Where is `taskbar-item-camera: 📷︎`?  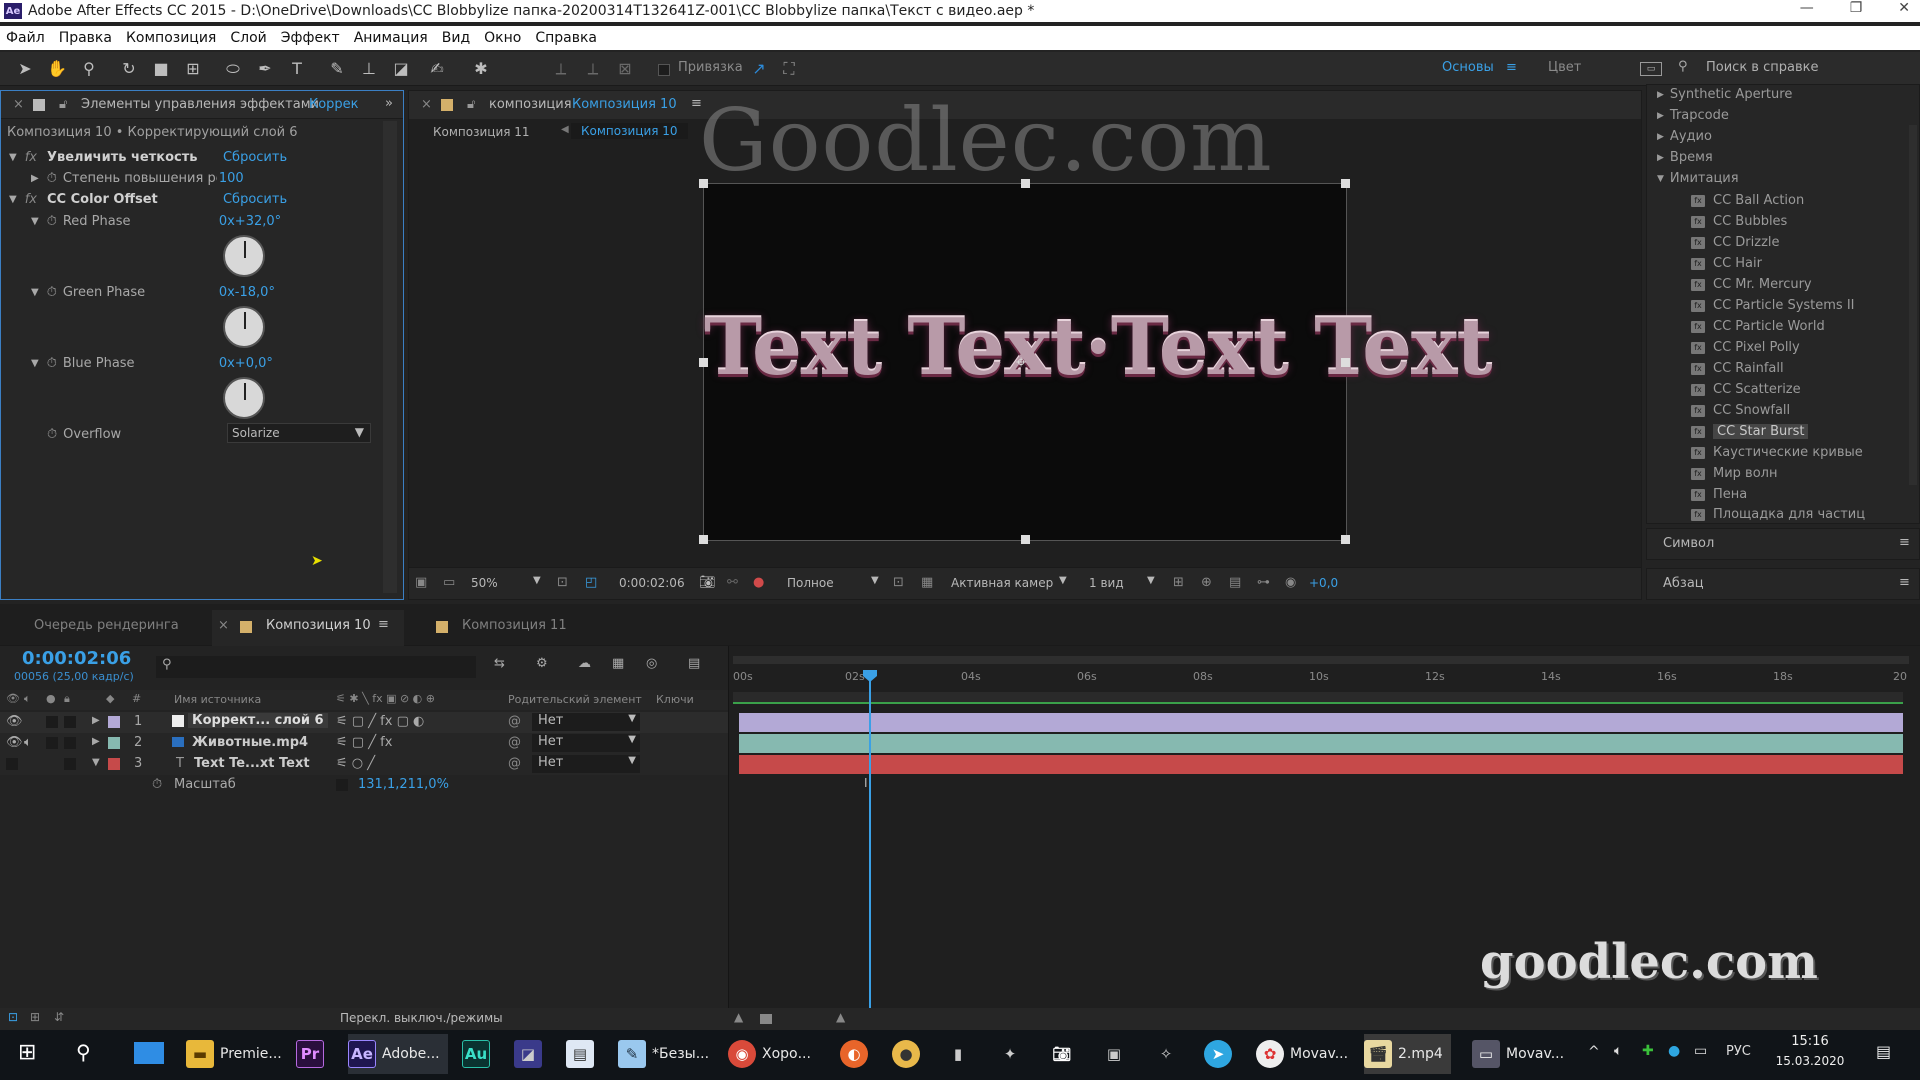
taskbar-item-camera: 📷︎ is located at coordinates (1065, 1054).